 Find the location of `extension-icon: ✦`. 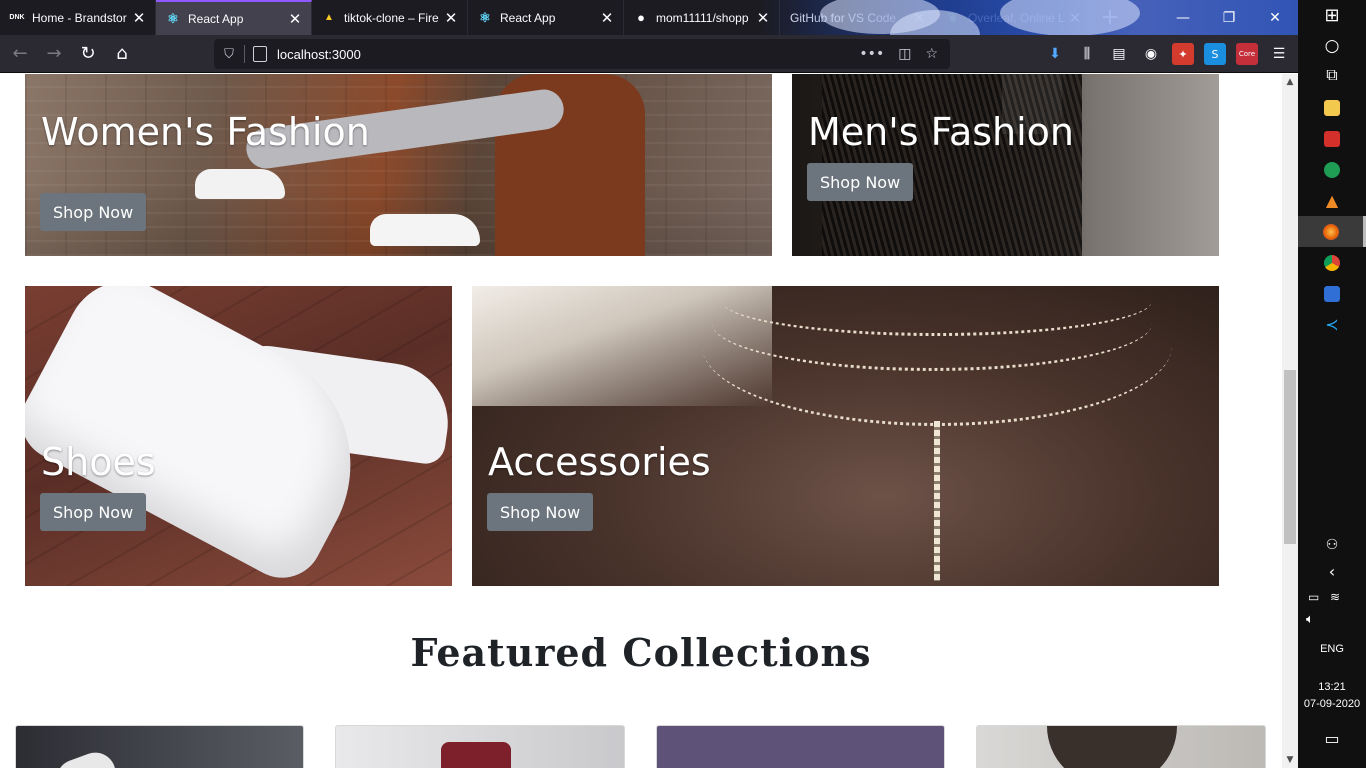

extension-icon: ✦ is located at coordinates (1183, 54).